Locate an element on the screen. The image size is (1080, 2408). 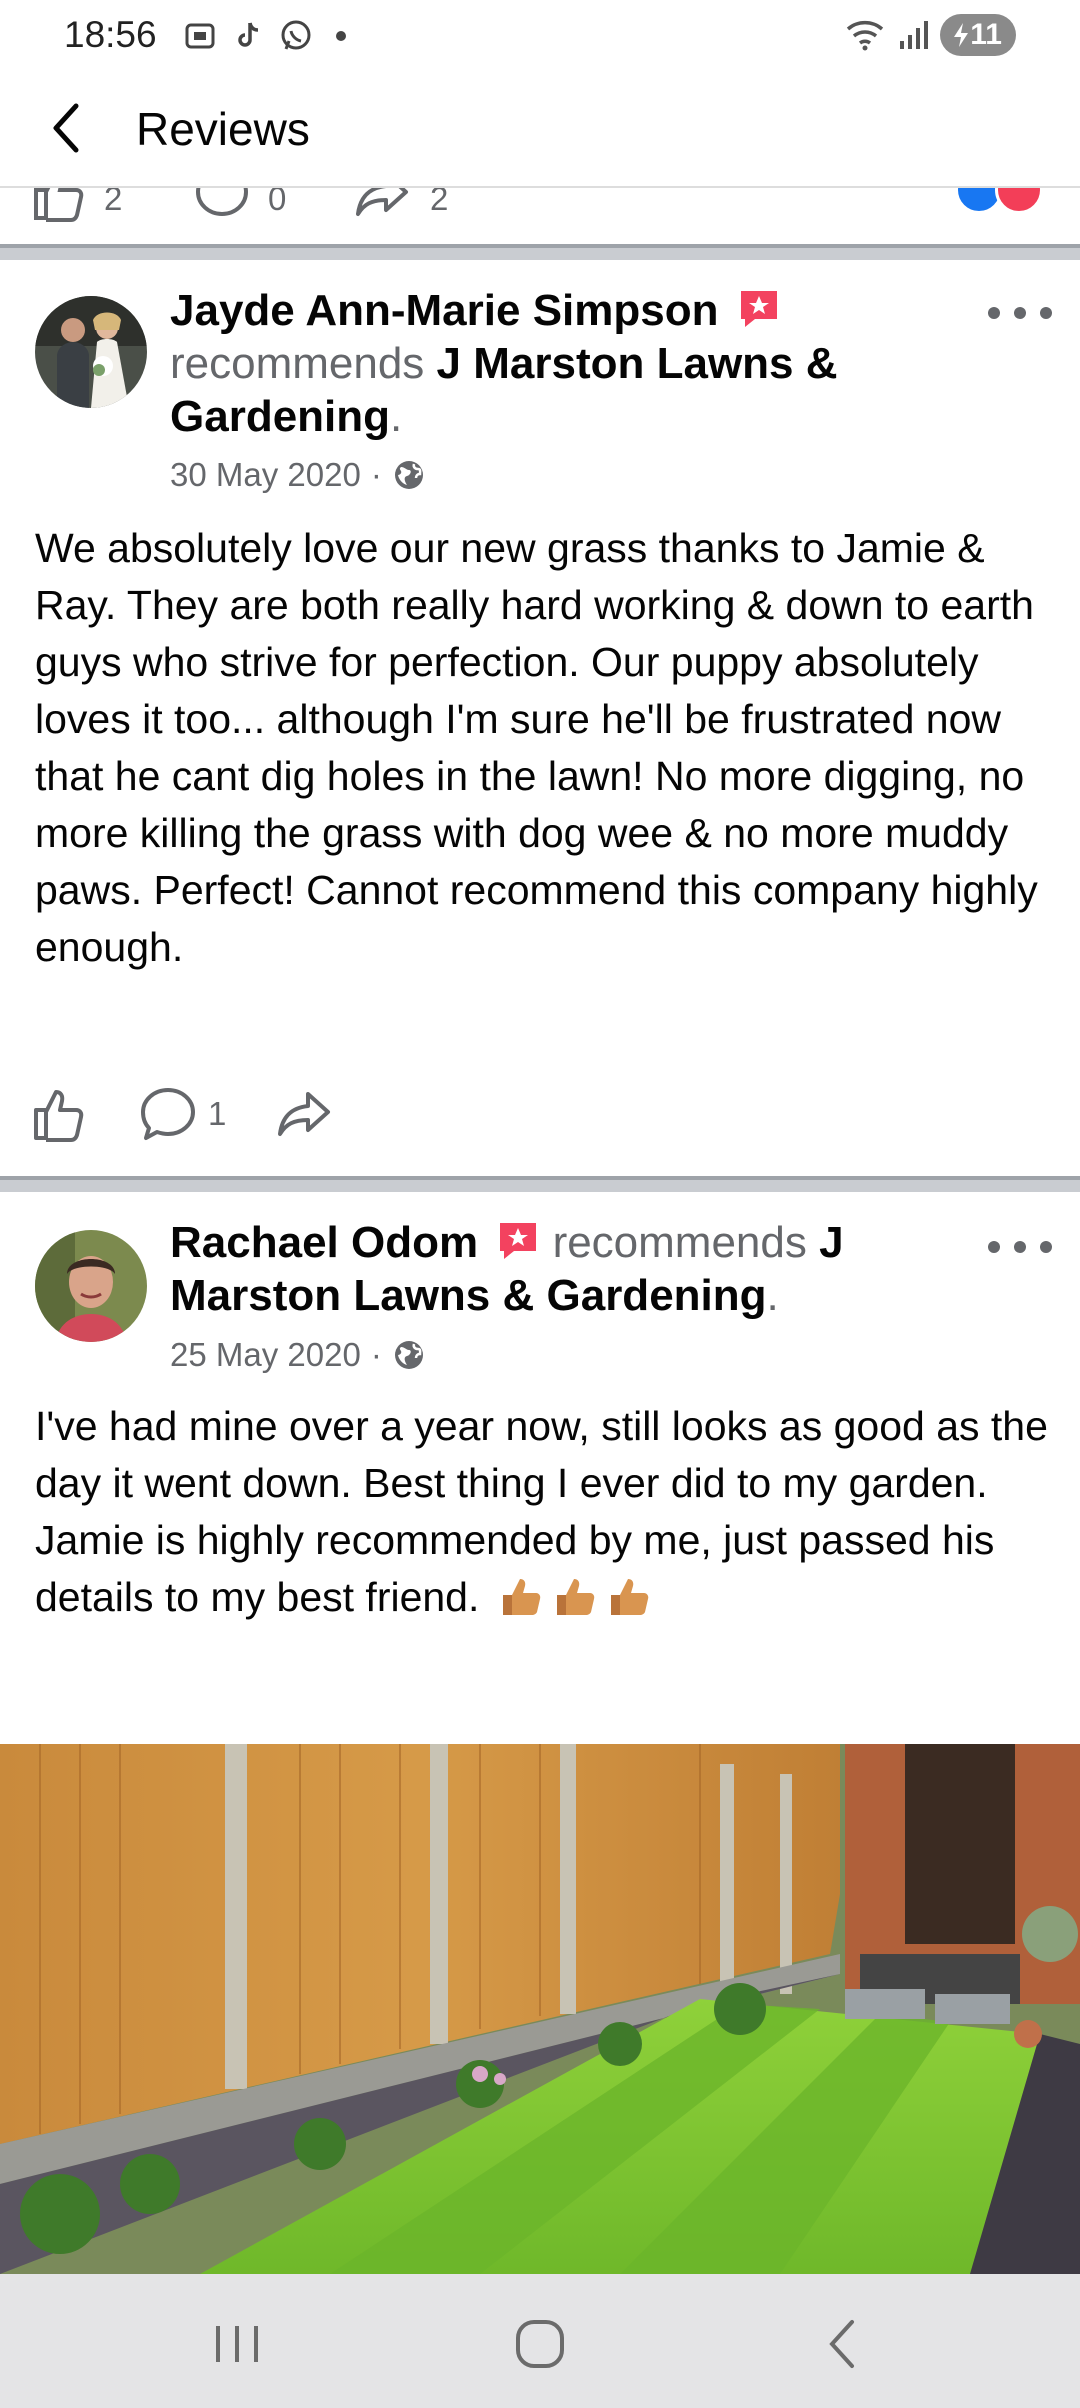
comment-count: 0 is located at coordinates (277, 202).